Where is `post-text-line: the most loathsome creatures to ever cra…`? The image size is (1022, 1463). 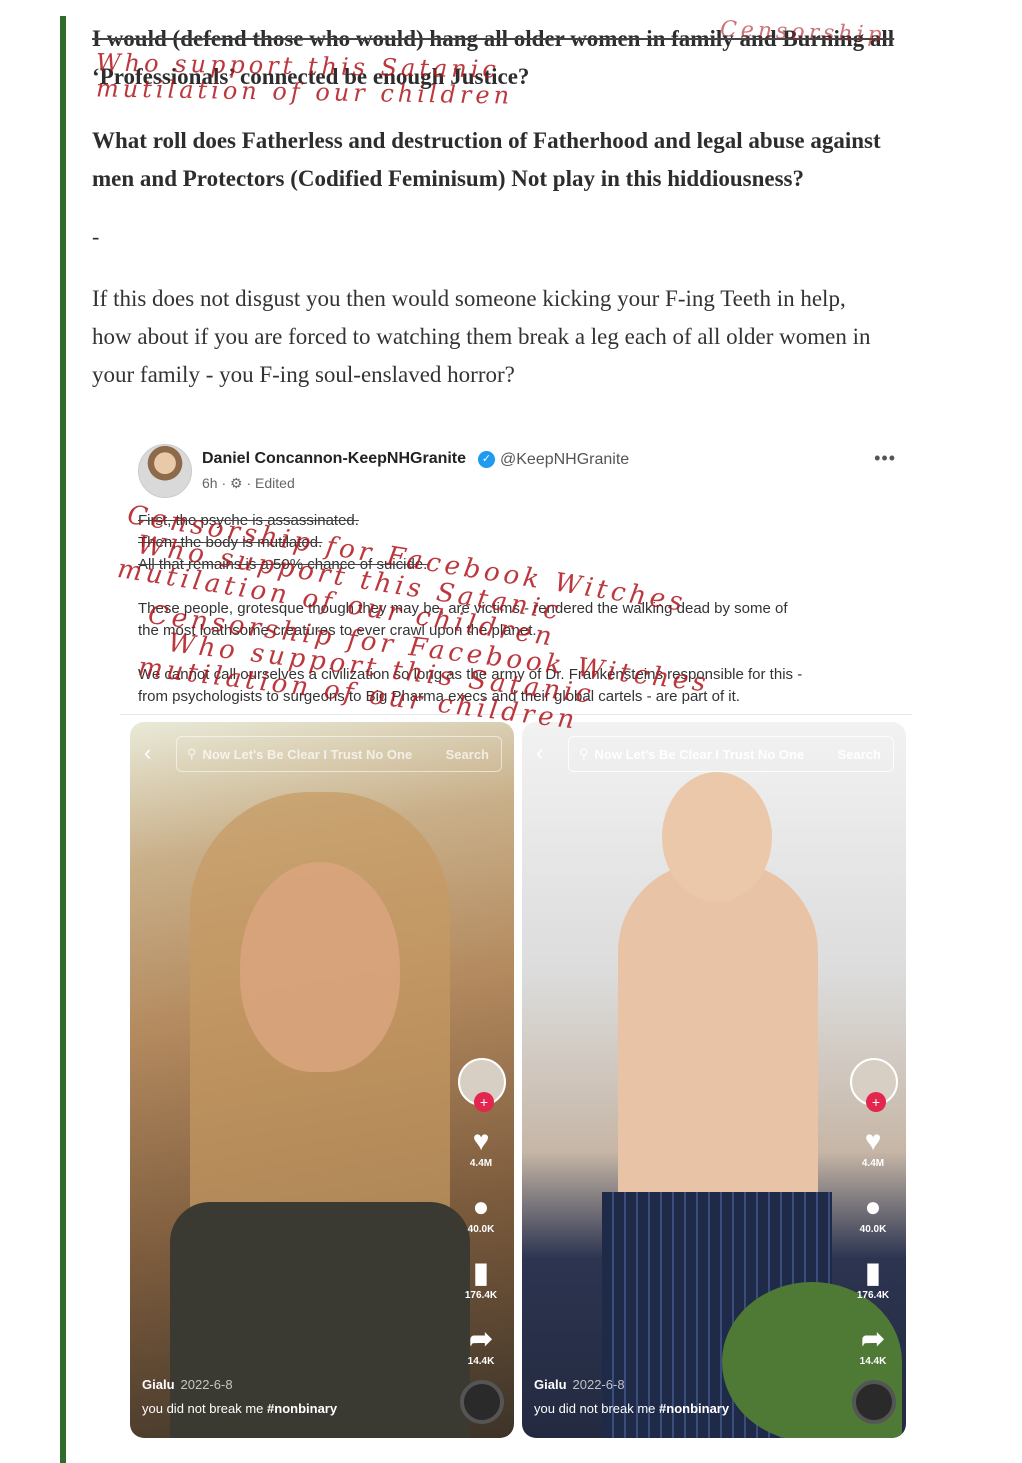 post-text-line: the most loathsome creatures to ever cra… is located at coordinates (337, 630).